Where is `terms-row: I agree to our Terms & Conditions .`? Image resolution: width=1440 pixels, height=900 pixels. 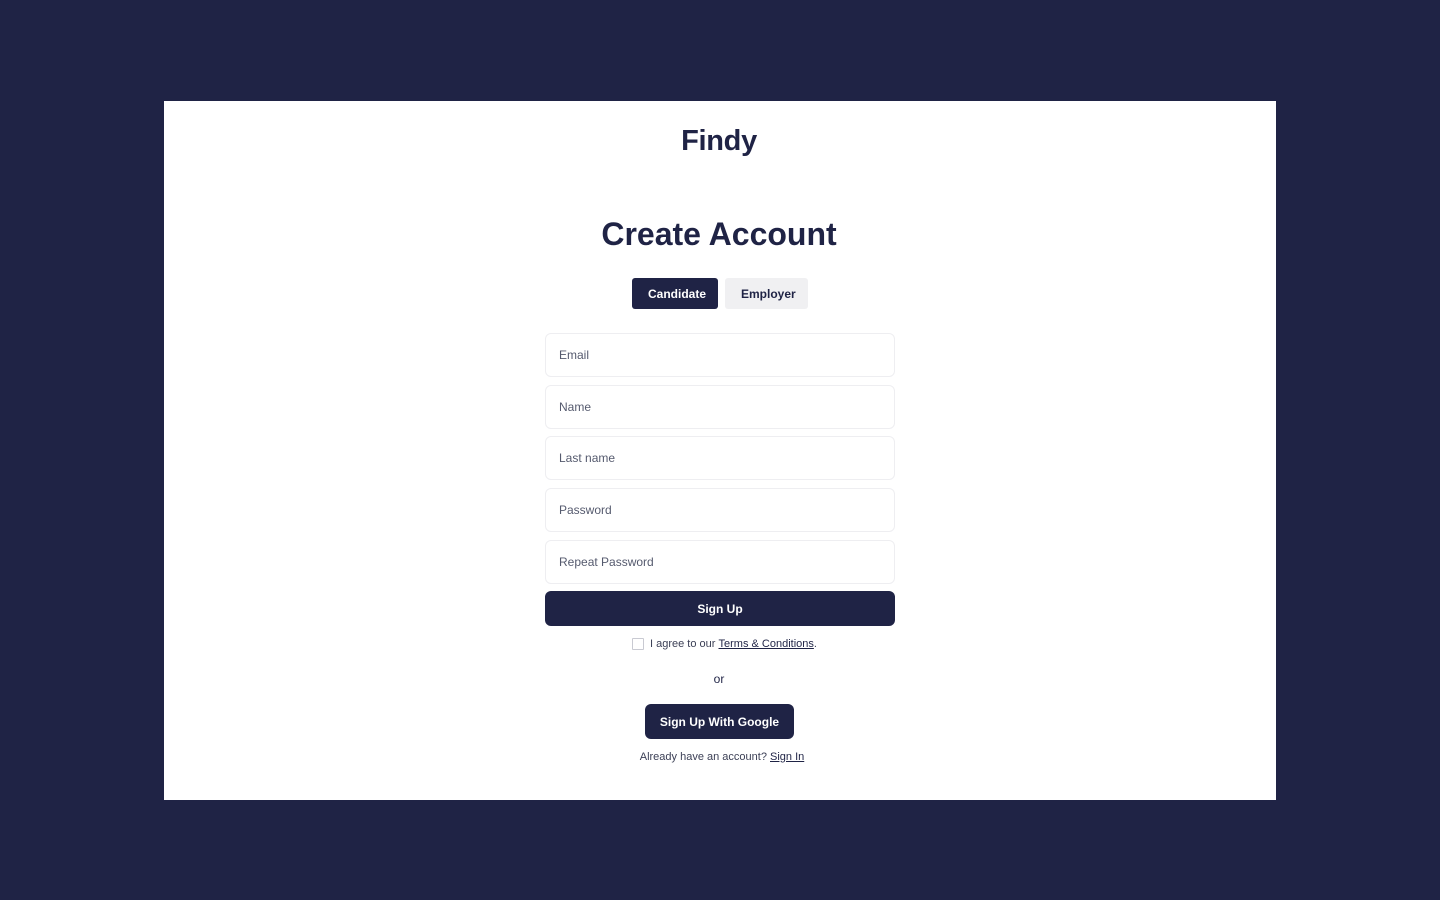
terms-row: I agree to our Terms & Conditions . is located at coordinates (724, 644).